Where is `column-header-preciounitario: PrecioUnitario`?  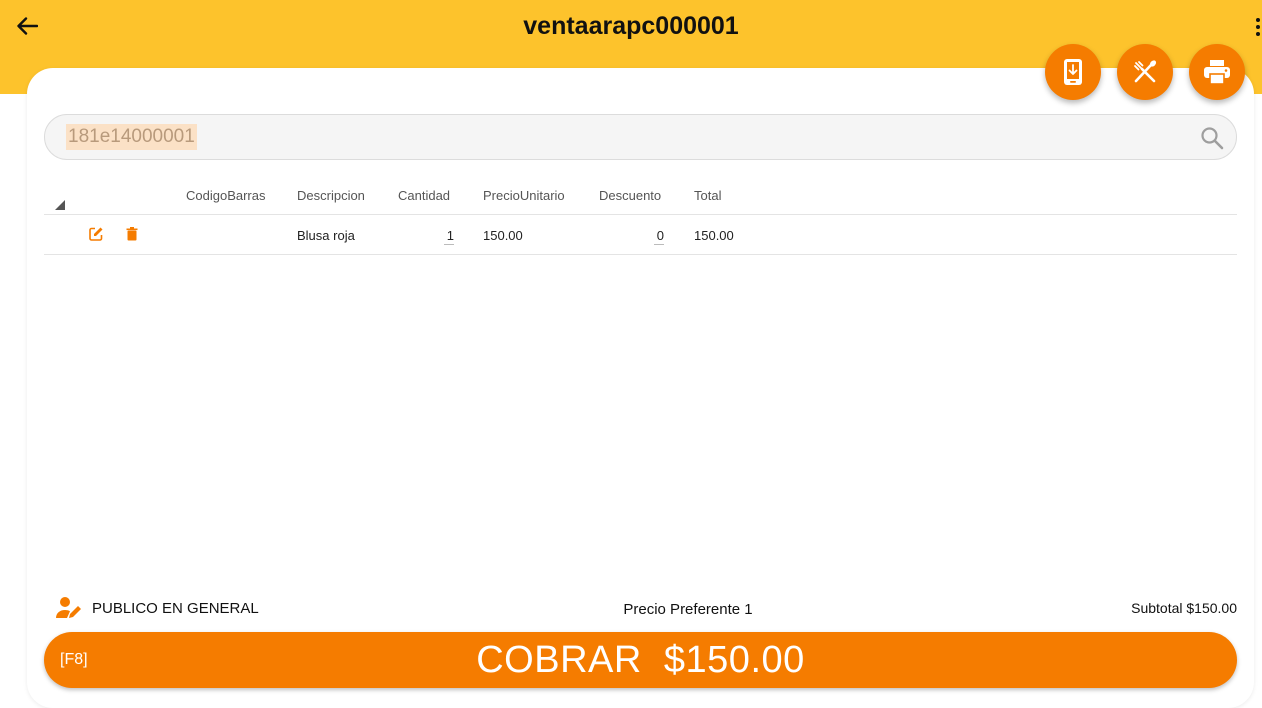
column-header-preciounitario: PrecioUnitario is located at coordinates (524, 195).